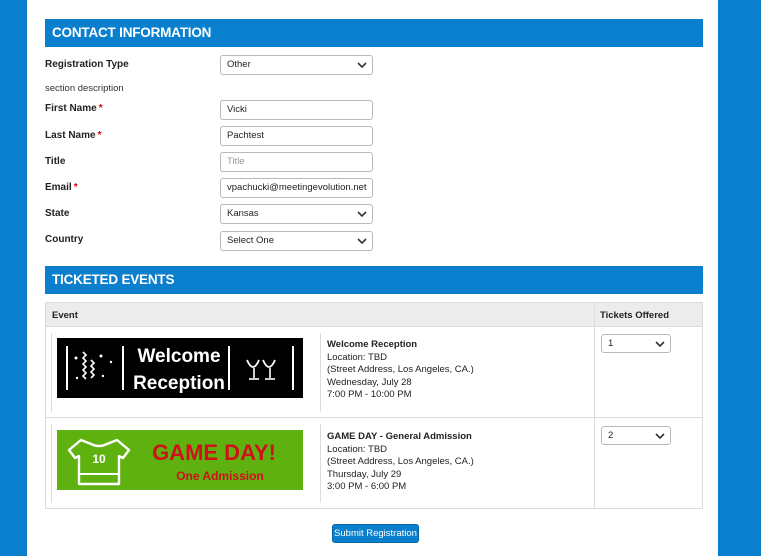 The image size is (761, 556). Describe the element at coordinates (87, 64) in the screenshot. I see `registration-type-label: Registration Type` at that location.